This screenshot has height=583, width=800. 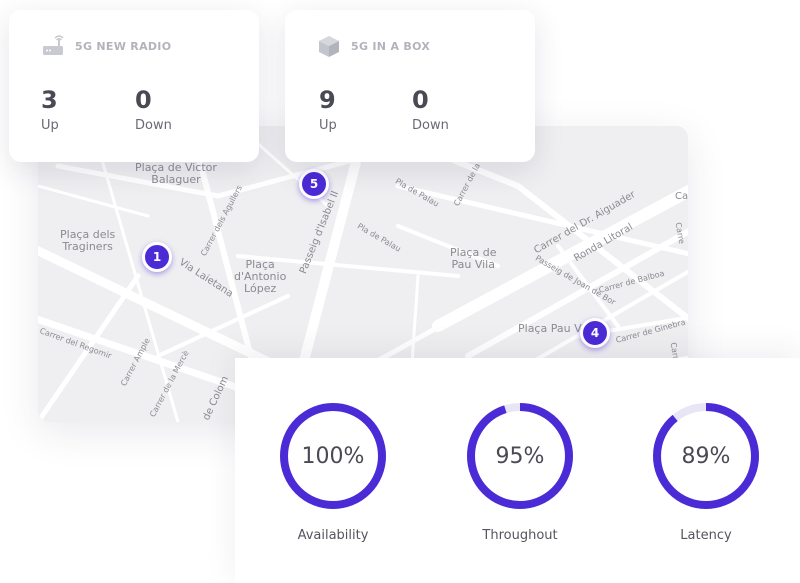 I want to click on card-header: 5G IN A BOX, so click(x=373, y=46).